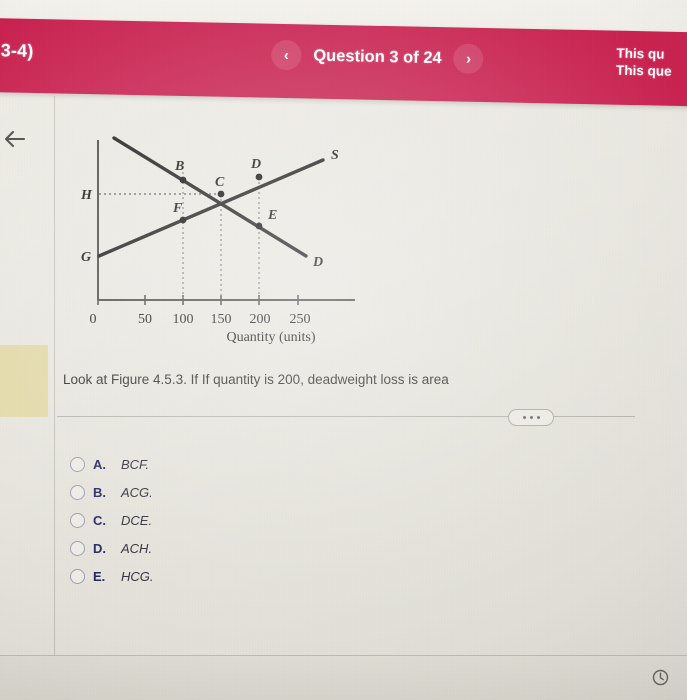  What do you see at coordinates (86, 257) in the screenshot?
I see `label-G: G` at bounding box center [86, 257].